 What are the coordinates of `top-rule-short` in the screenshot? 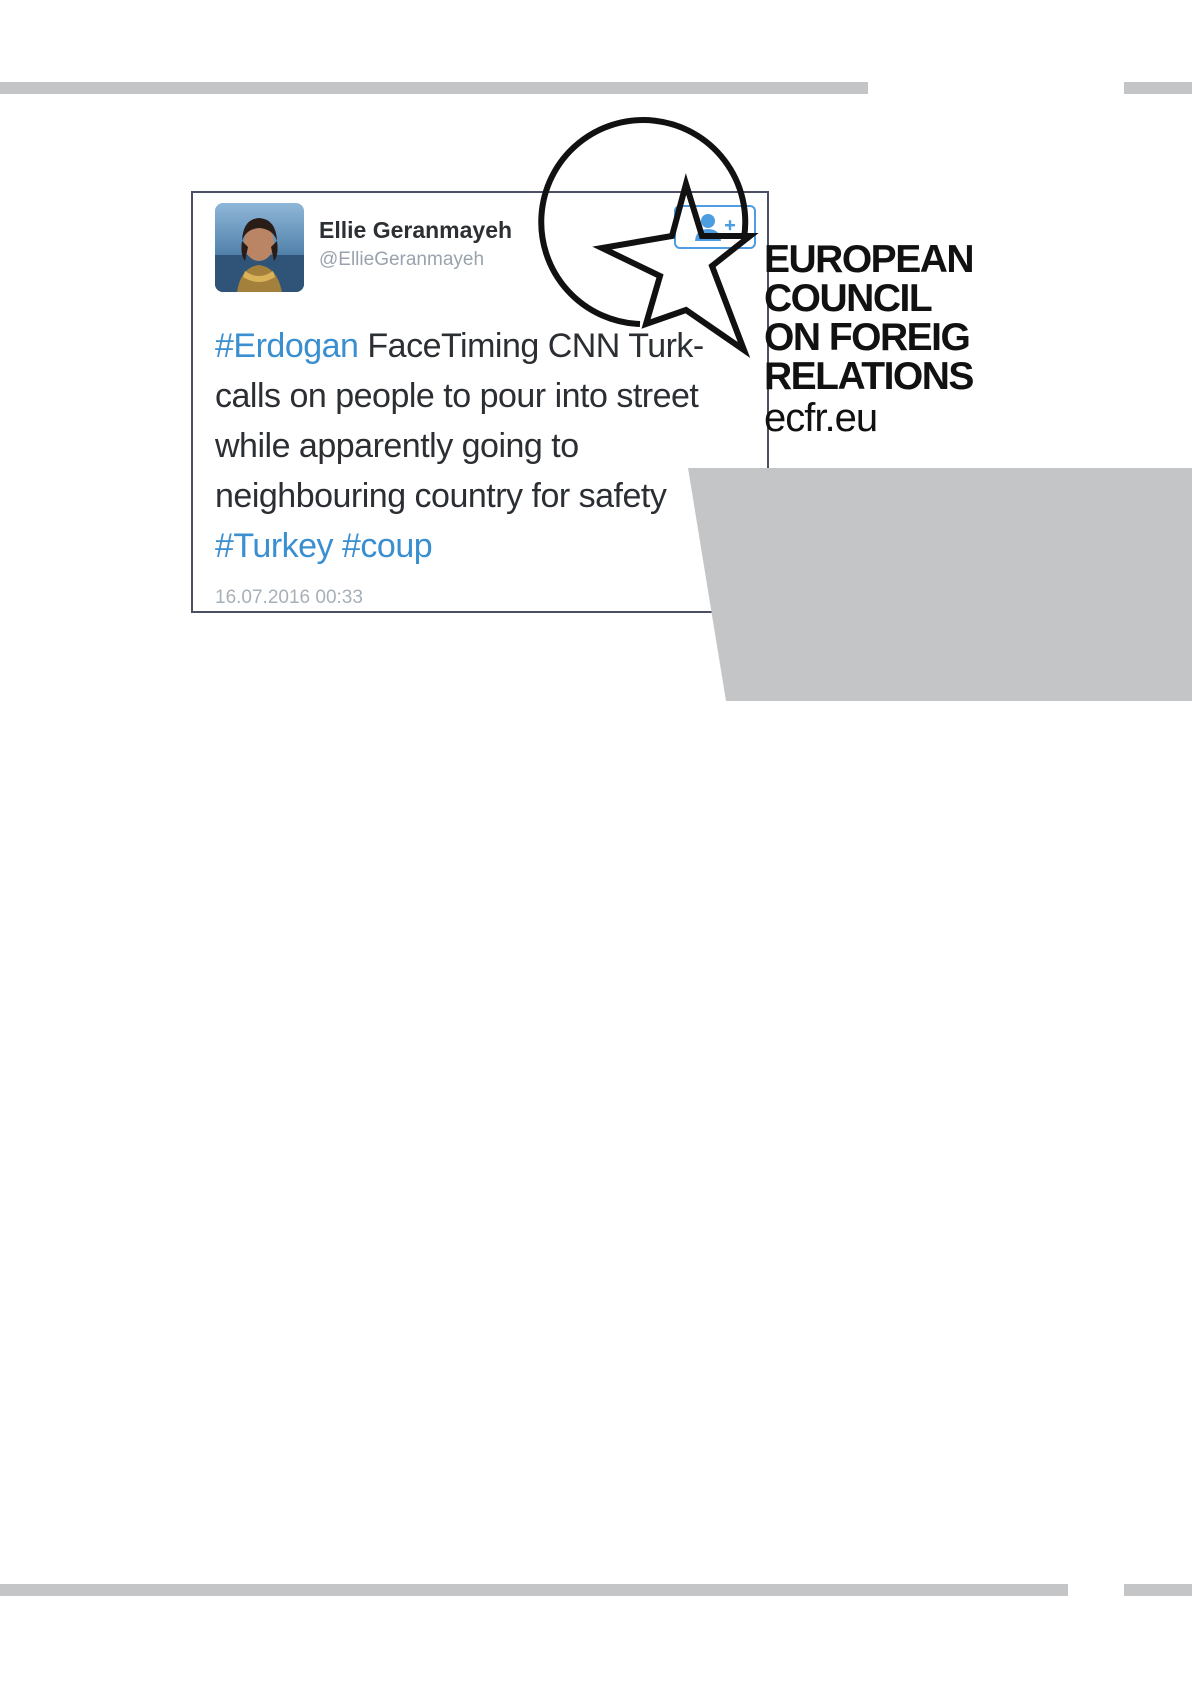 It's located at (1158, 88).